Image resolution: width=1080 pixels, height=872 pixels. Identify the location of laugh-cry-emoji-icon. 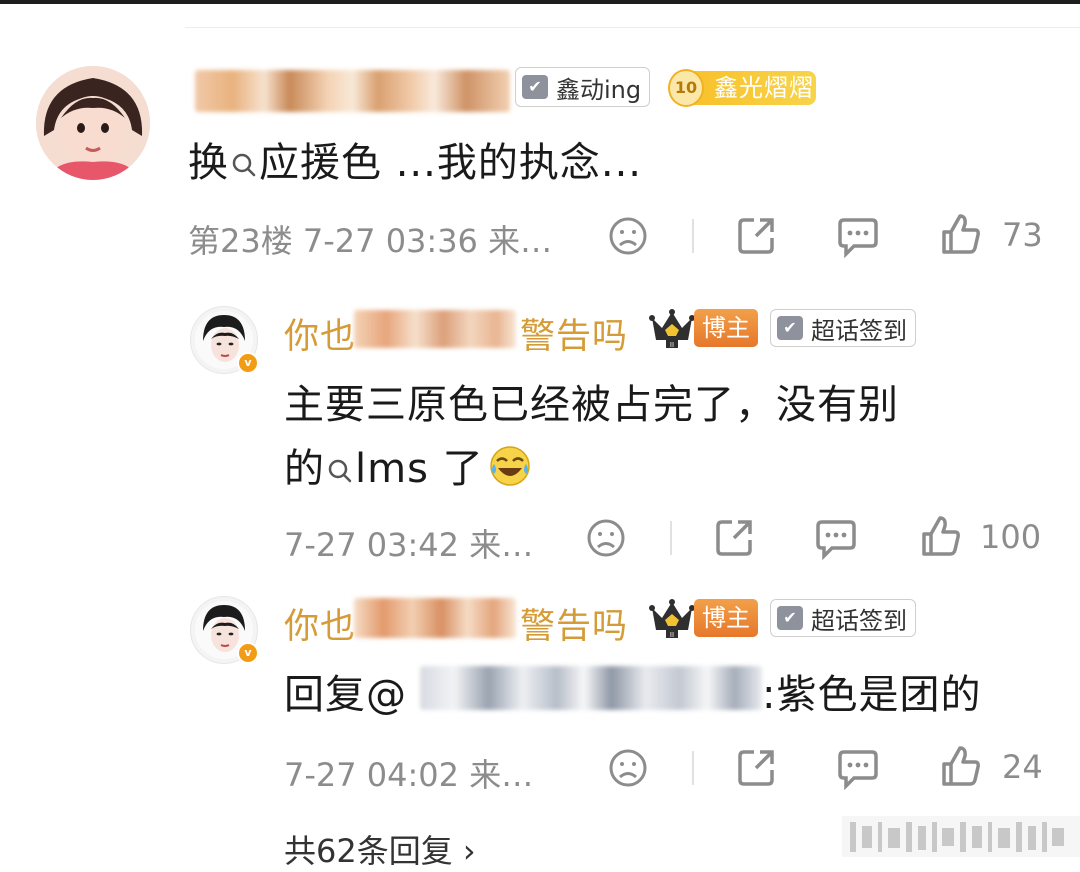
(509, 466).